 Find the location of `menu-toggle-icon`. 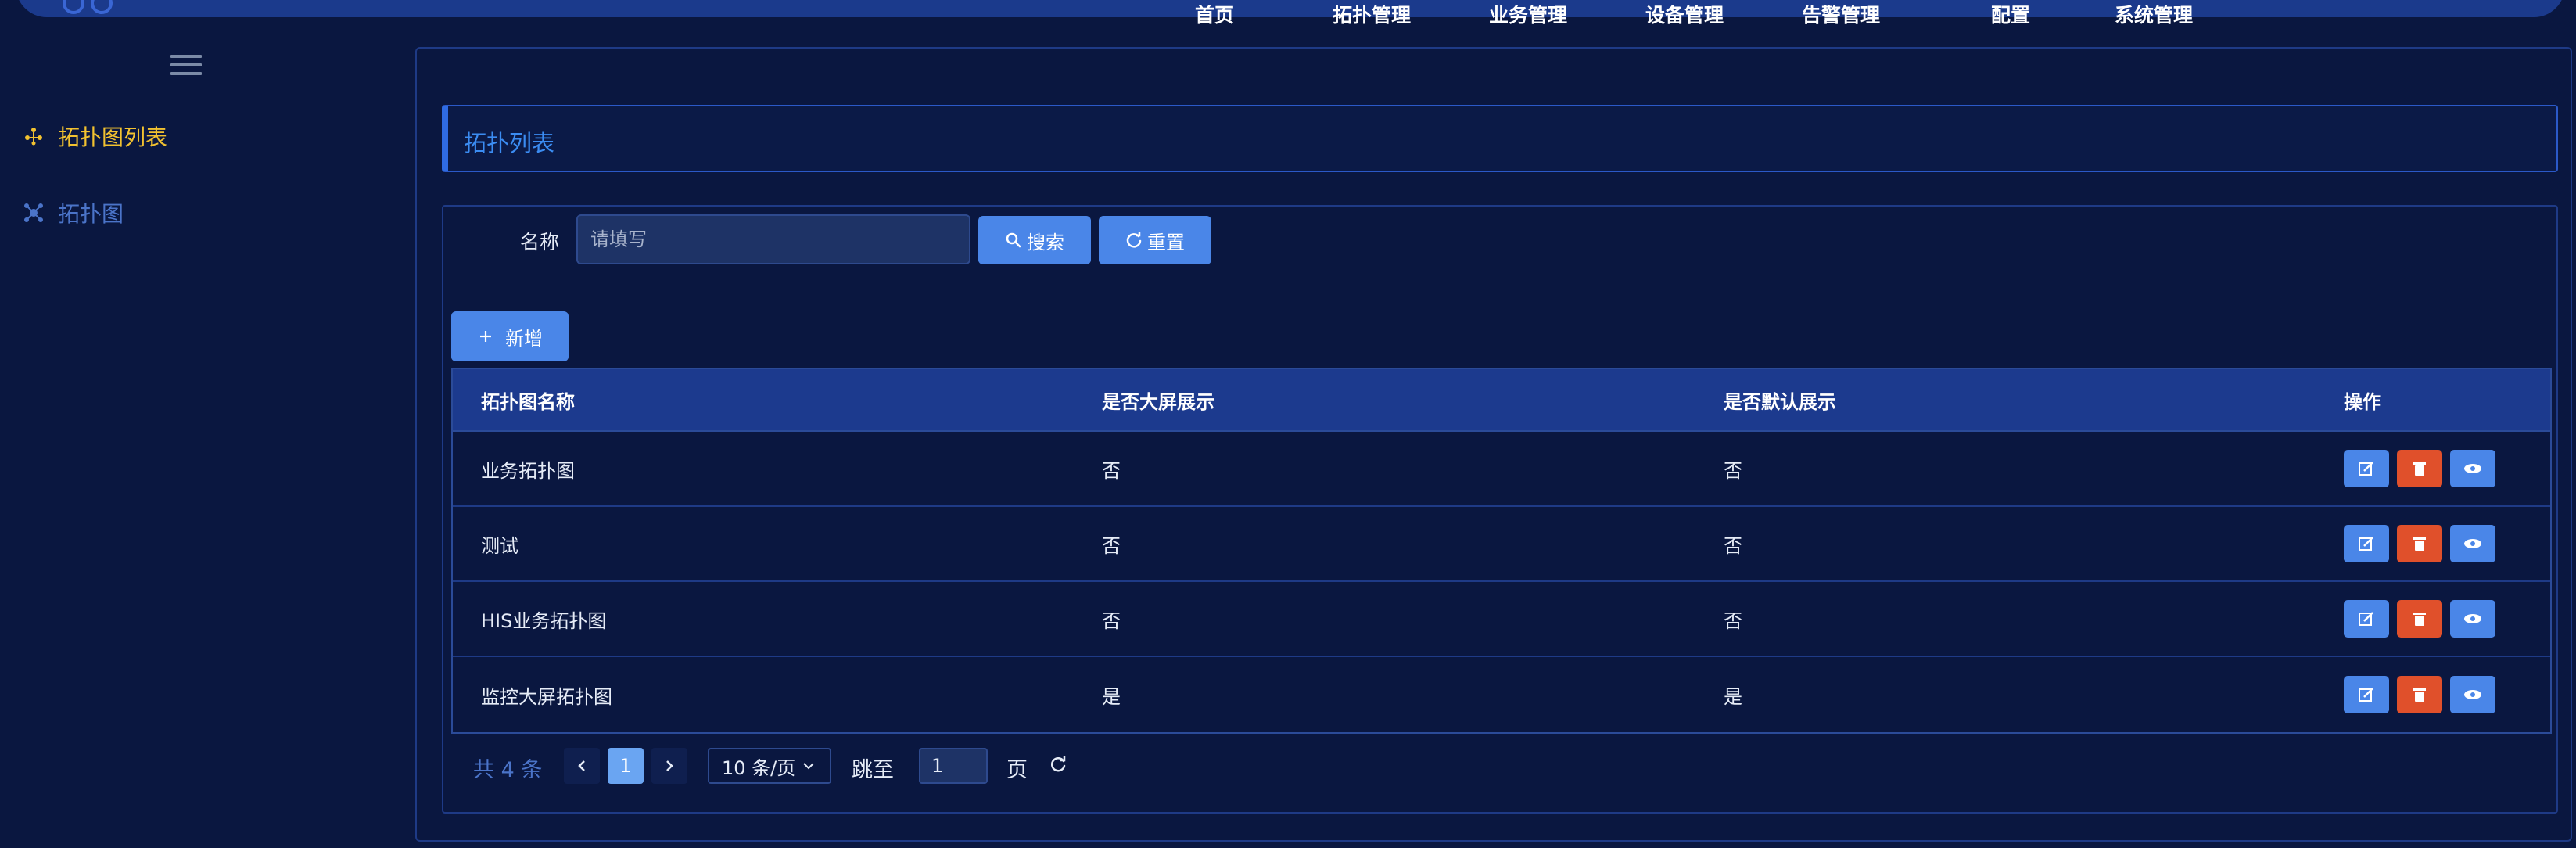

menu-toggle-icon is located at coordinates (186, 66).